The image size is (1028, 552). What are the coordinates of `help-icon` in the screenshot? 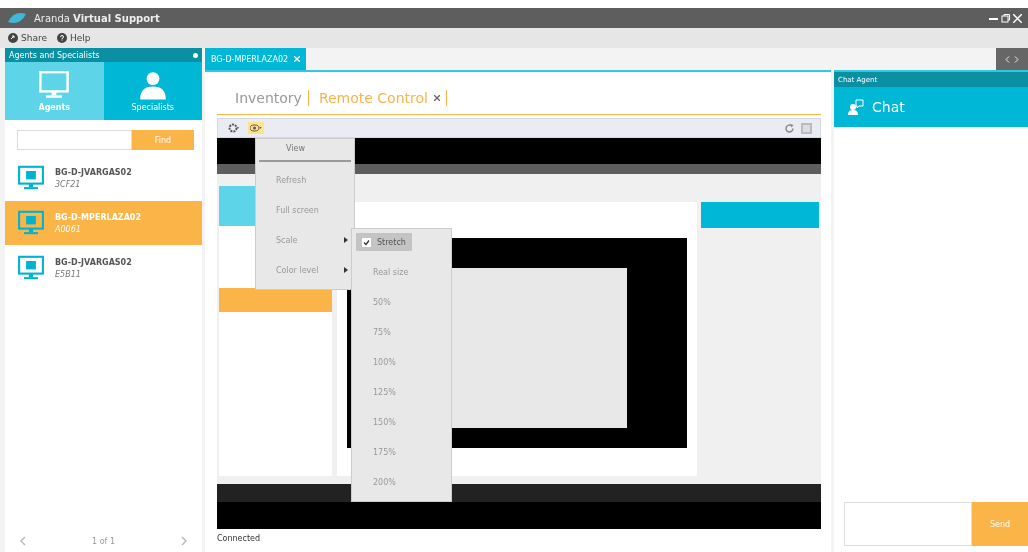 It's located at (62, 38).